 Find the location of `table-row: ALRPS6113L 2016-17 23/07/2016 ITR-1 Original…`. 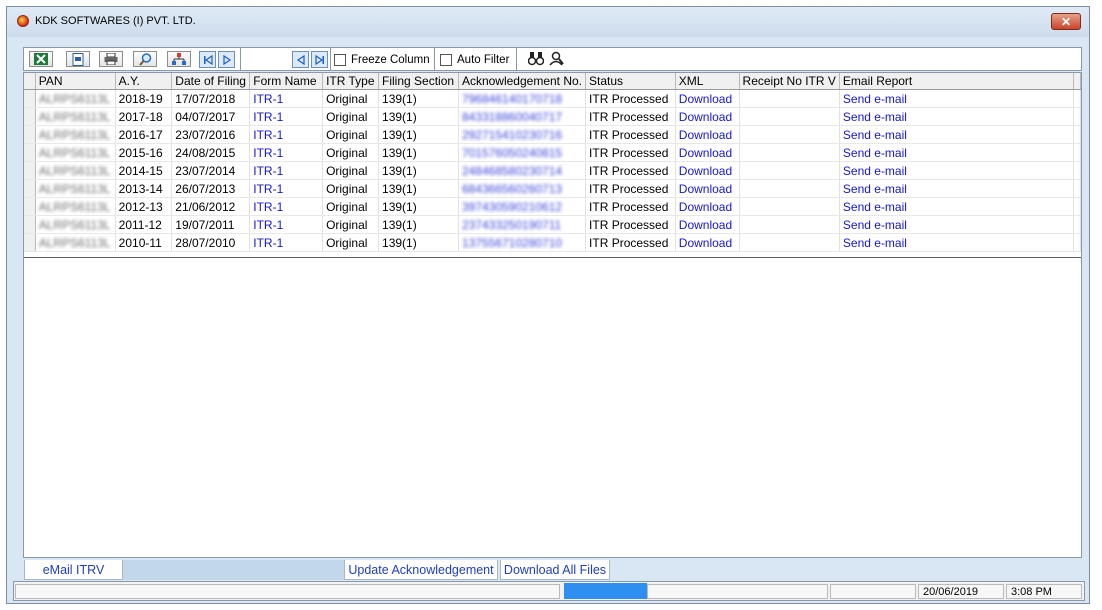

table-row: ALRPS6113L 2016-17 23/07/2016 ITR-1 Original… is located at coordinates (552, 134).